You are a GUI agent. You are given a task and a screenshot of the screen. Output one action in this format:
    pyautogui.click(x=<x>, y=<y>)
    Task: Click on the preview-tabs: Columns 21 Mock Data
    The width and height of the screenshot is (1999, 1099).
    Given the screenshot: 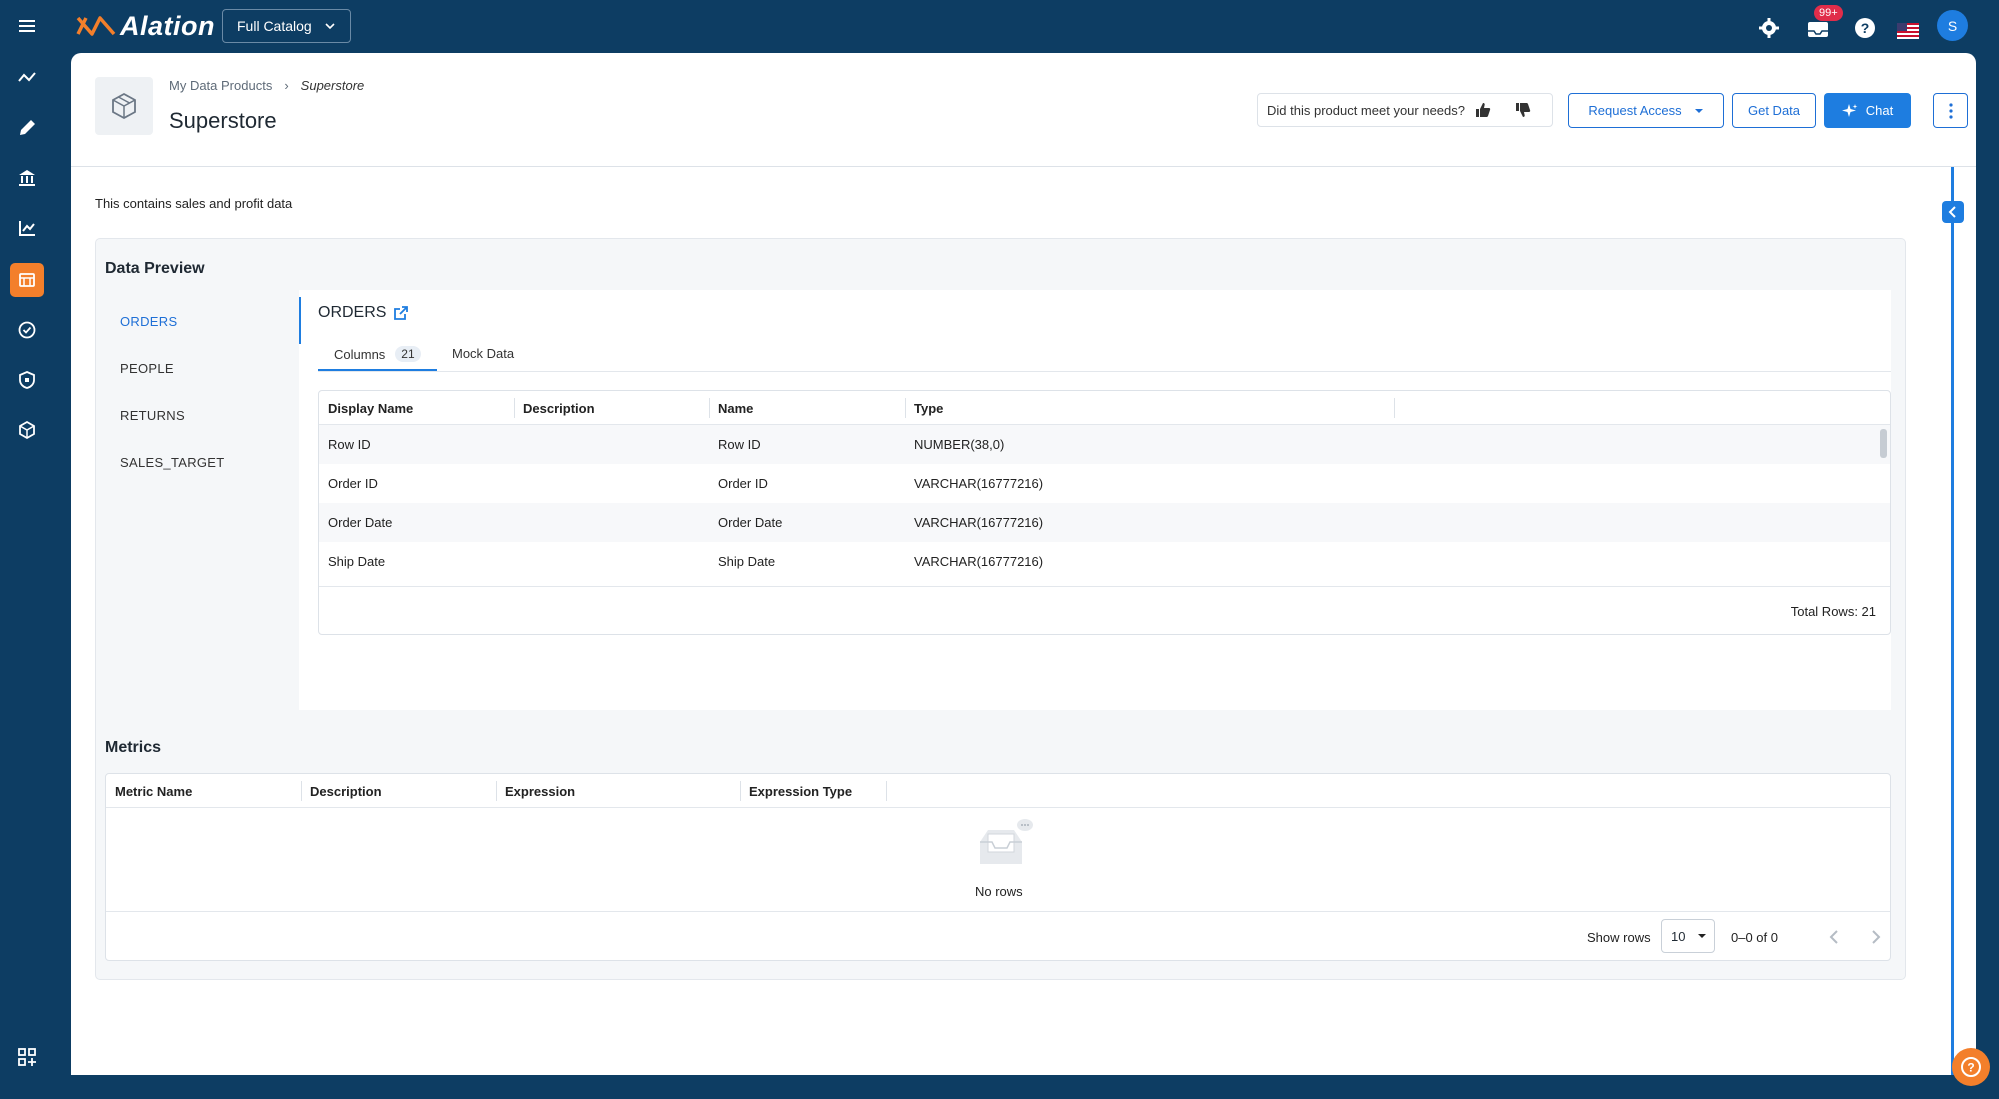 What is the action you would take?
    pyautogui.click(x=1104, y=355)
    